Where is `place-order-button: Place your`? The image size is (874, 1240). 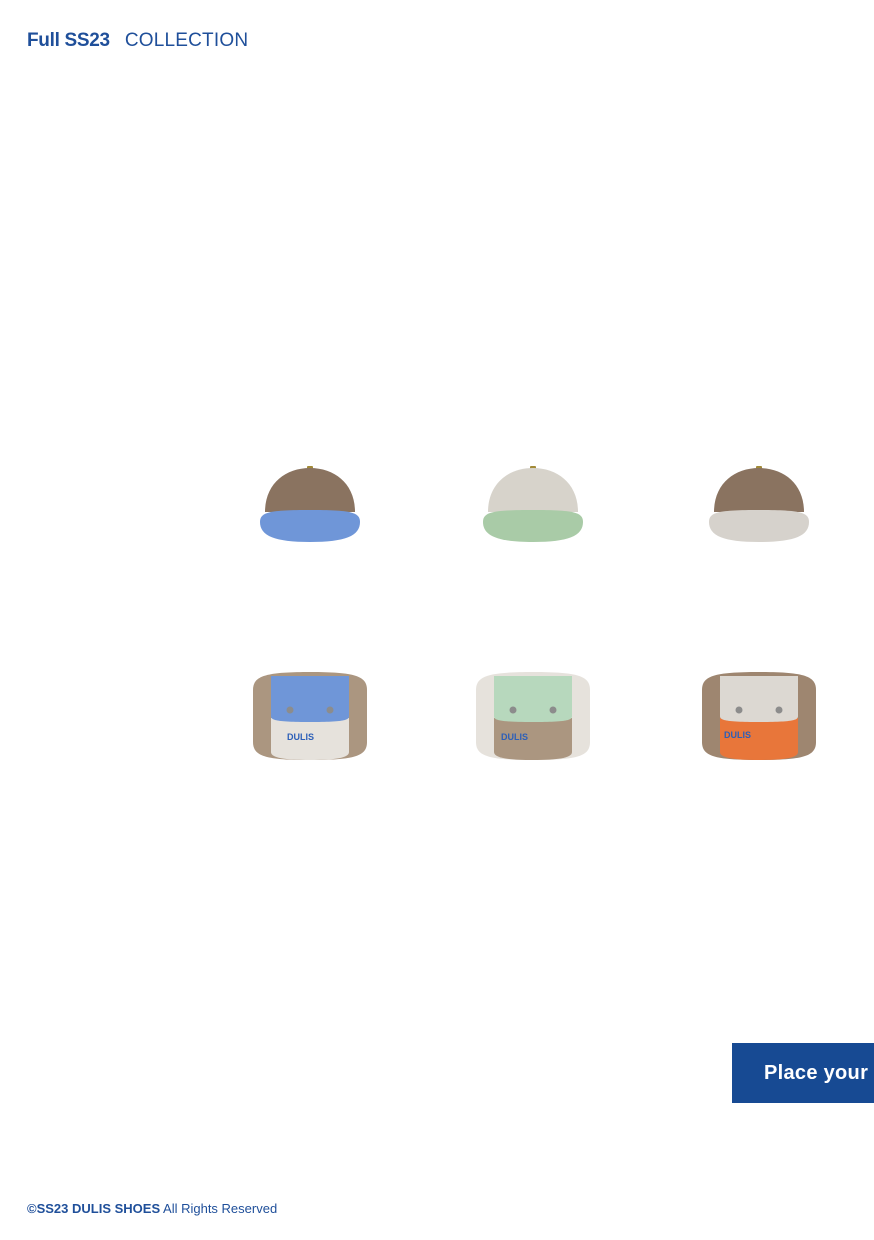 place-order-button: Place your is located at coordinates (803, 1073).